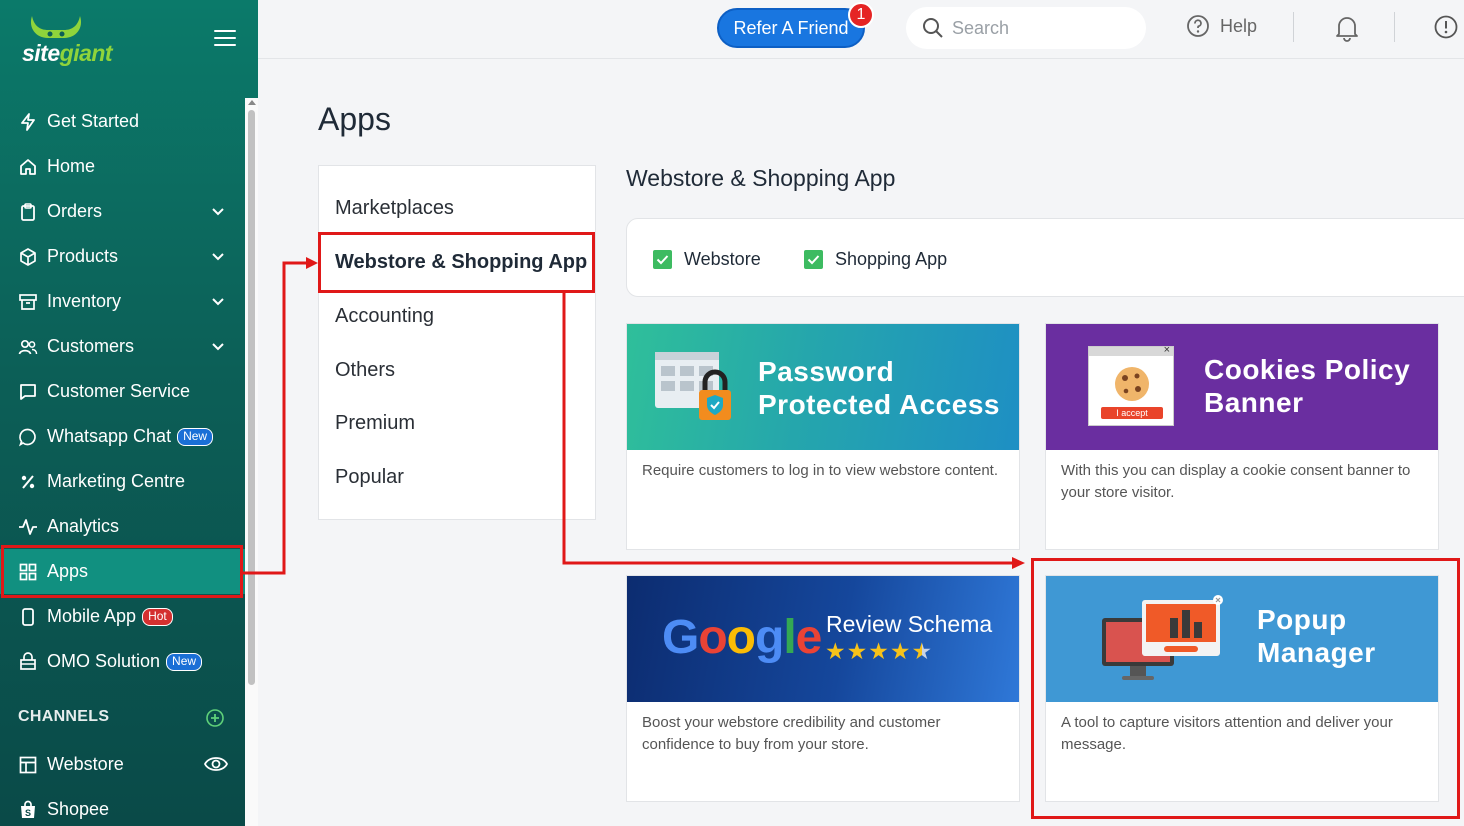 The width and height of the screenshot is (1464, 826). What do you see at coordinates (1042, 28) in the screenshot?
I see `search-input` at bounding box center [1042, 28].